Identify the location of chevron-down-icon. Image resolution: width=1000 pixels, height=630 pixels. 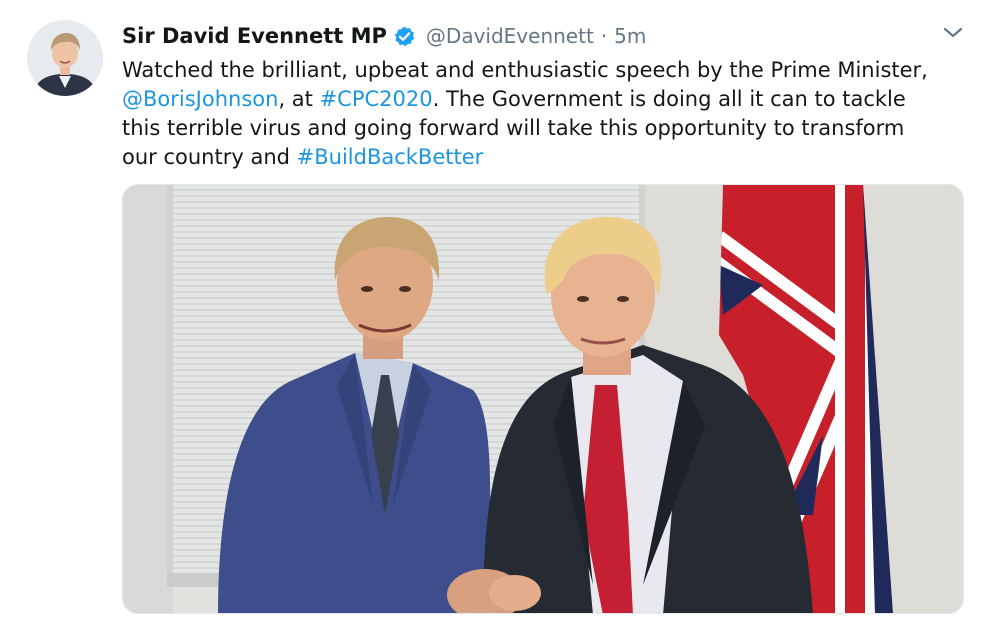
(953, 33).